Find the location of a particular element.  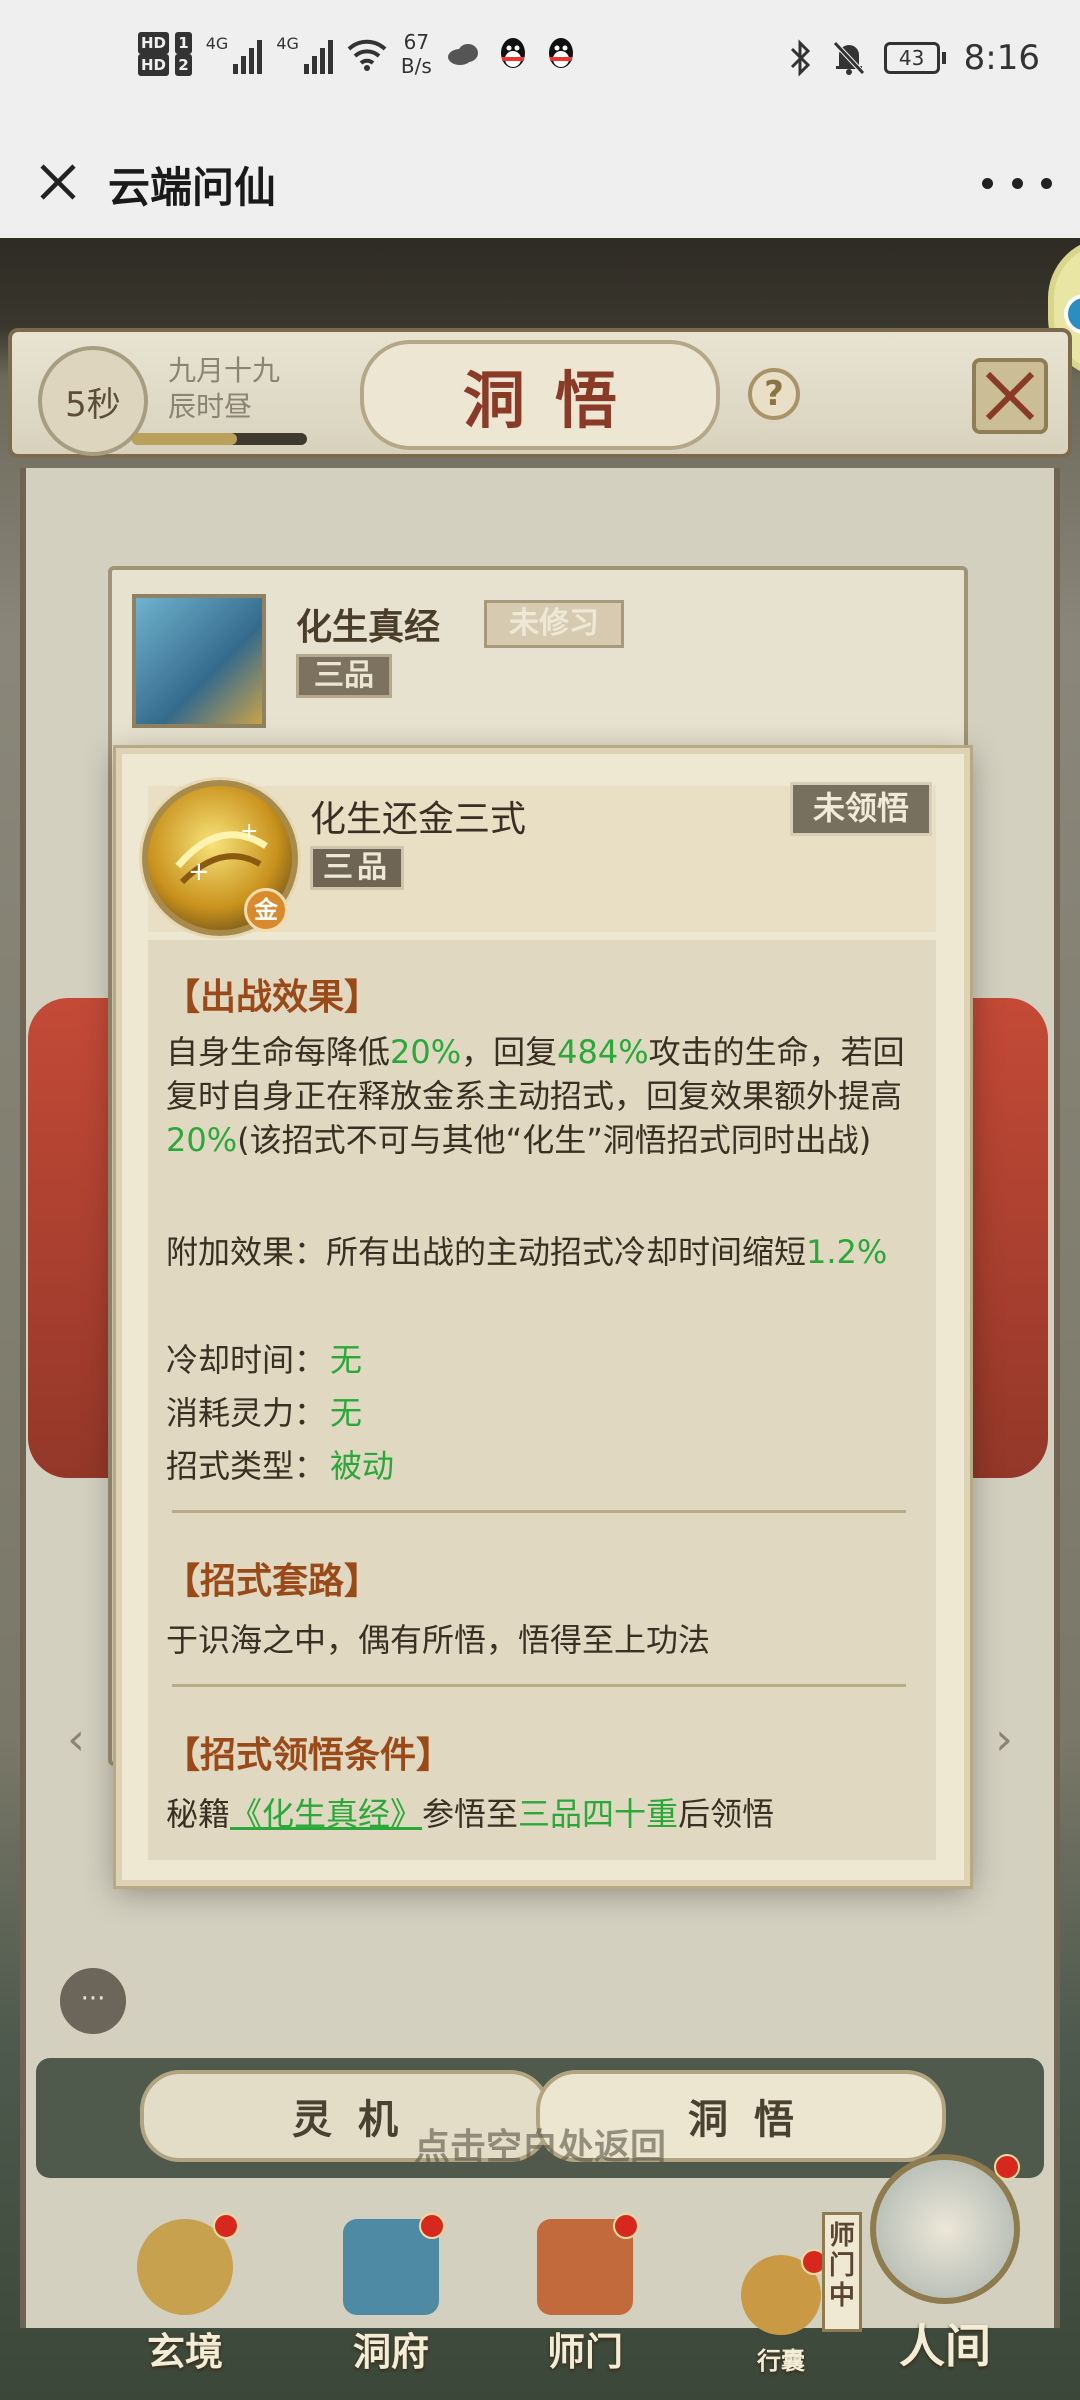

element-badge: 金 is located at coordinates (266, 910).